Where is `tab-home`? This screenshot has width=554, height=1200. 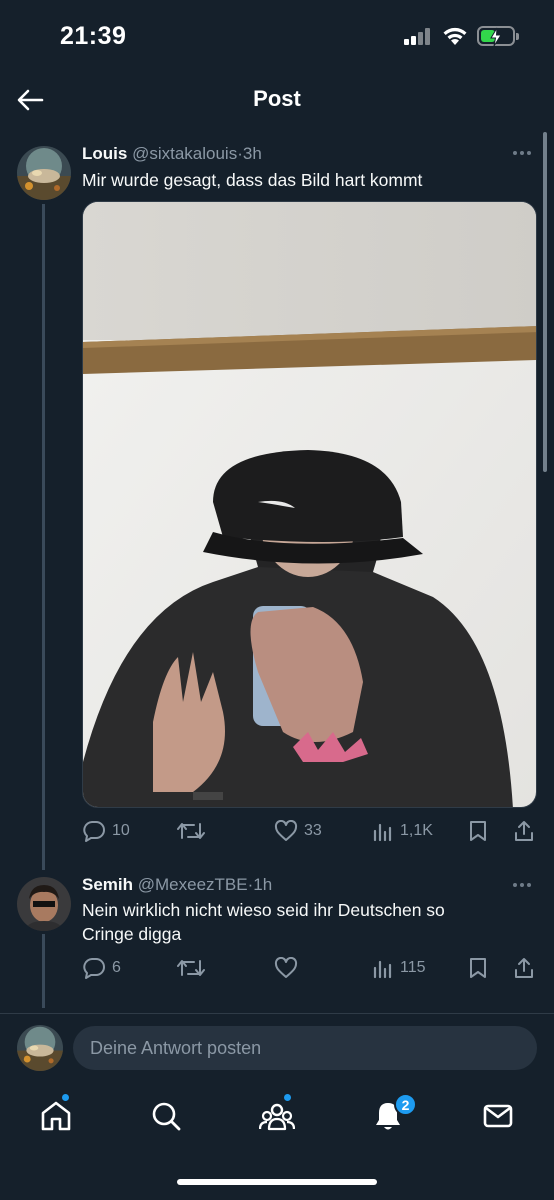 tab-home is located at coordinates (56, 1116).